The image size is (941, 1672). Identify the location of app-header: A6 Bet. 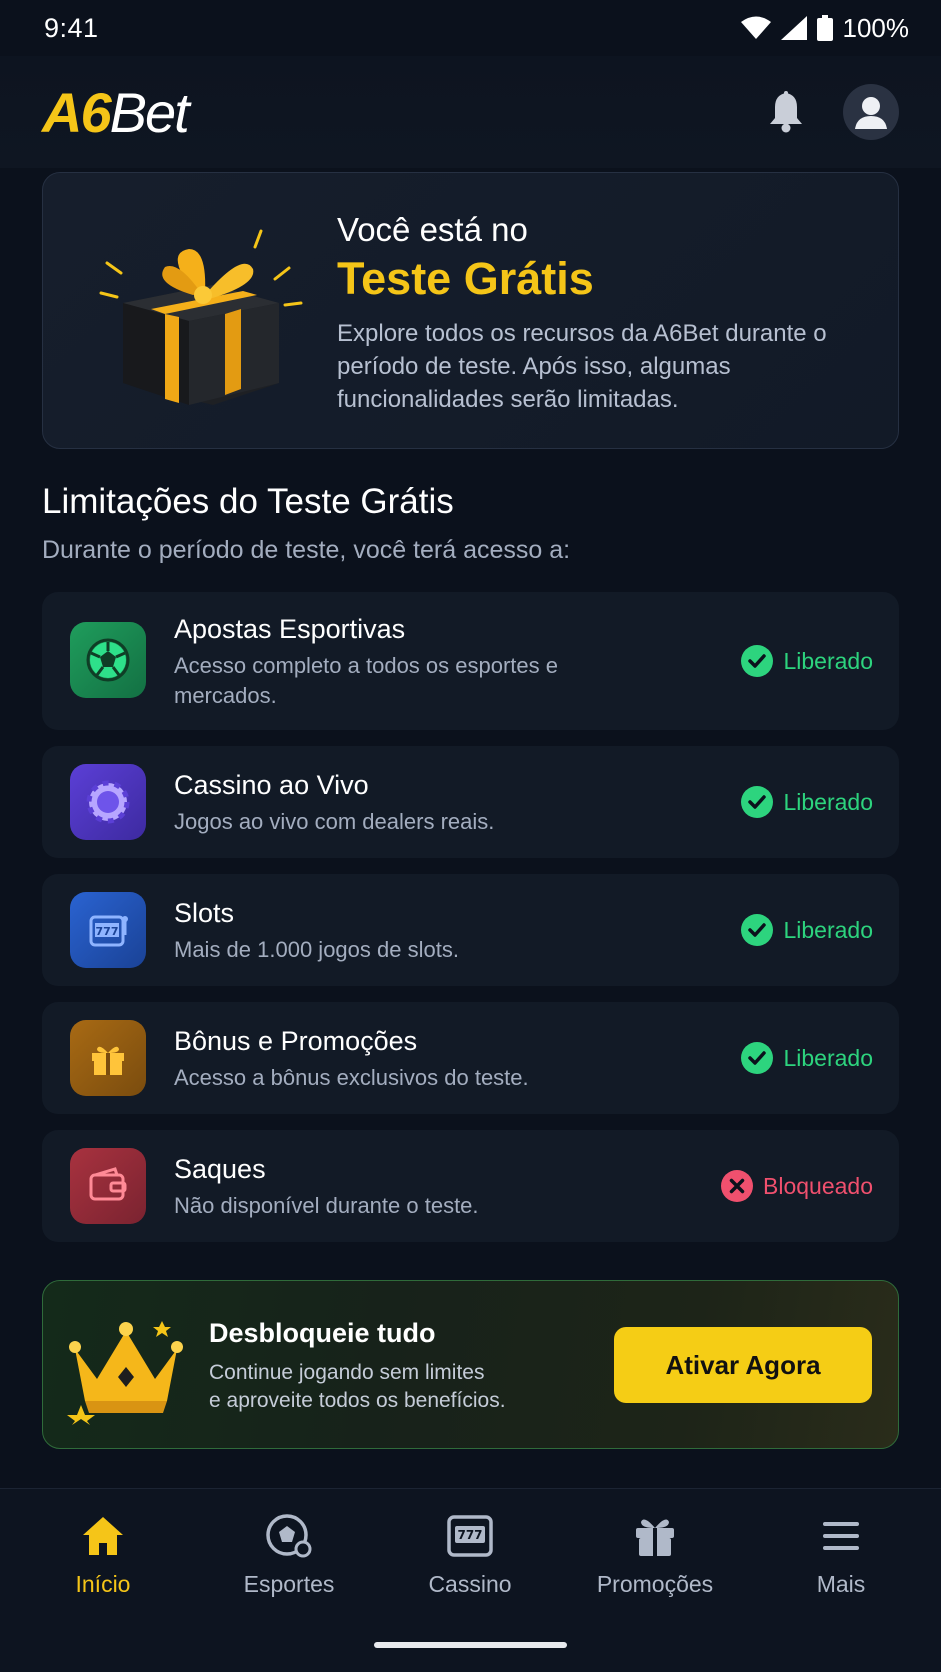
(470, 112).